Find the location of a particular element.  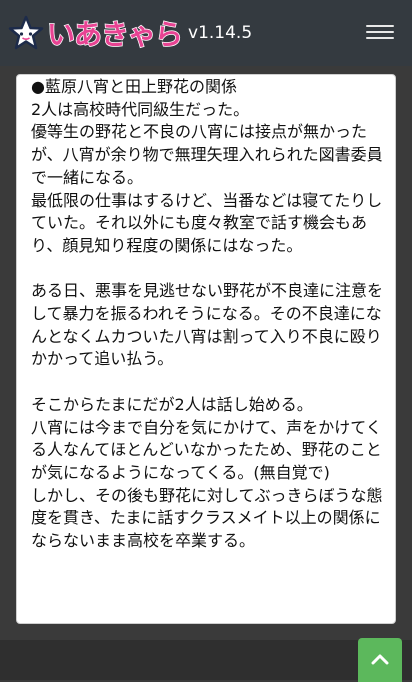

brand-logo: いあきゃら v1.14.5 is located at coordinates (130, 33).